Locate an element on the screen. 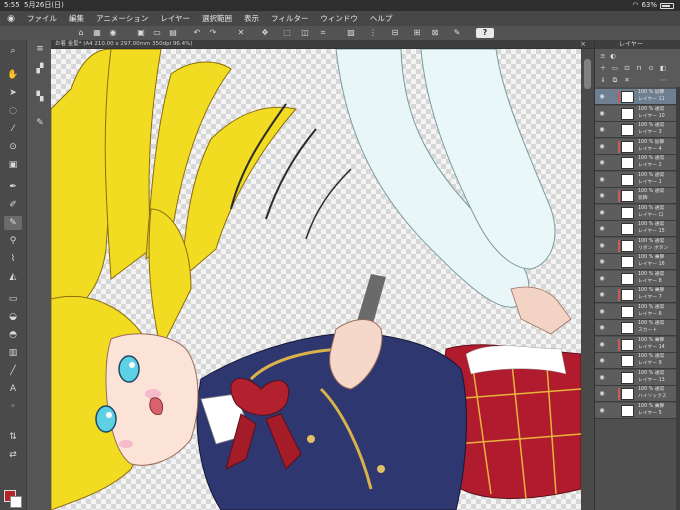 This screenshot has width=680, height=510. menu-layer: レイヤー is located at coordinates (176, 18).